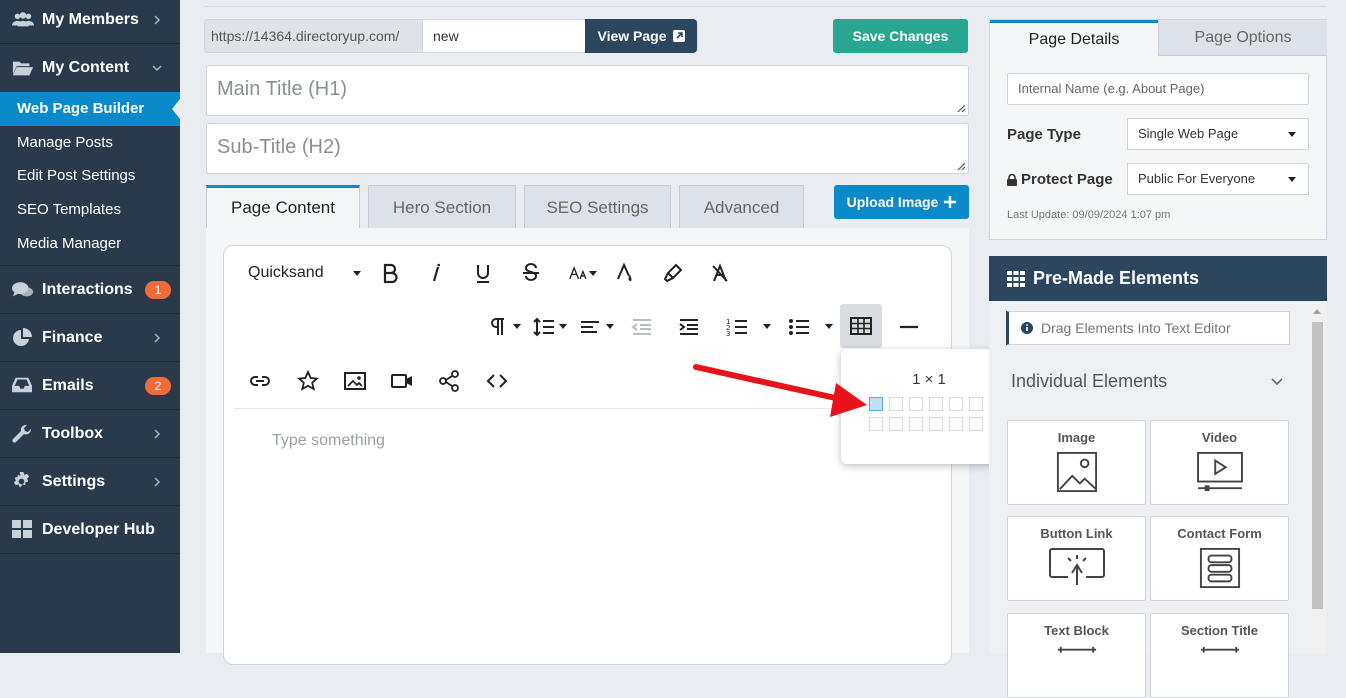 This screenshot has height=698, width=1346. I want to click on video-camera-icon, so click(401, 381).